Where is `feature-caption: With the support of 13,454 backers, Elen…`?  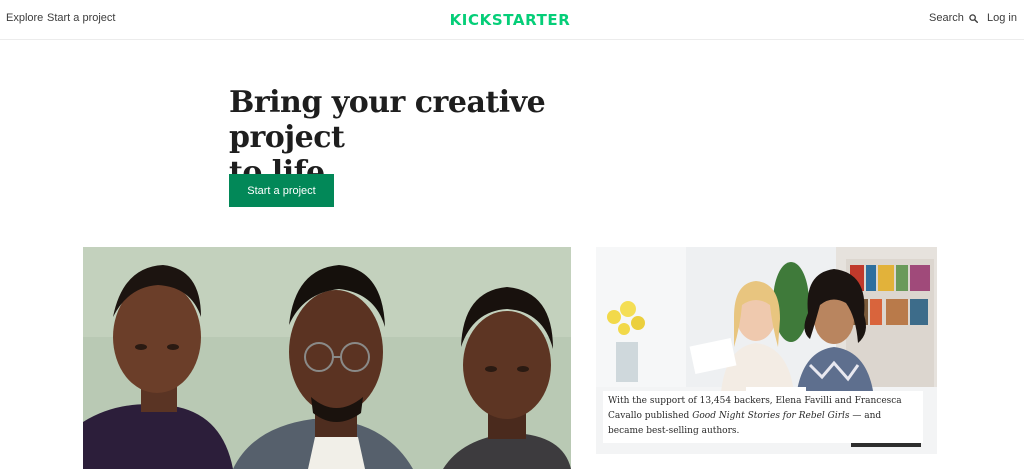 feature-caption: With the support of 13,454 backers, Elen… is located at coordinates (763, 417).